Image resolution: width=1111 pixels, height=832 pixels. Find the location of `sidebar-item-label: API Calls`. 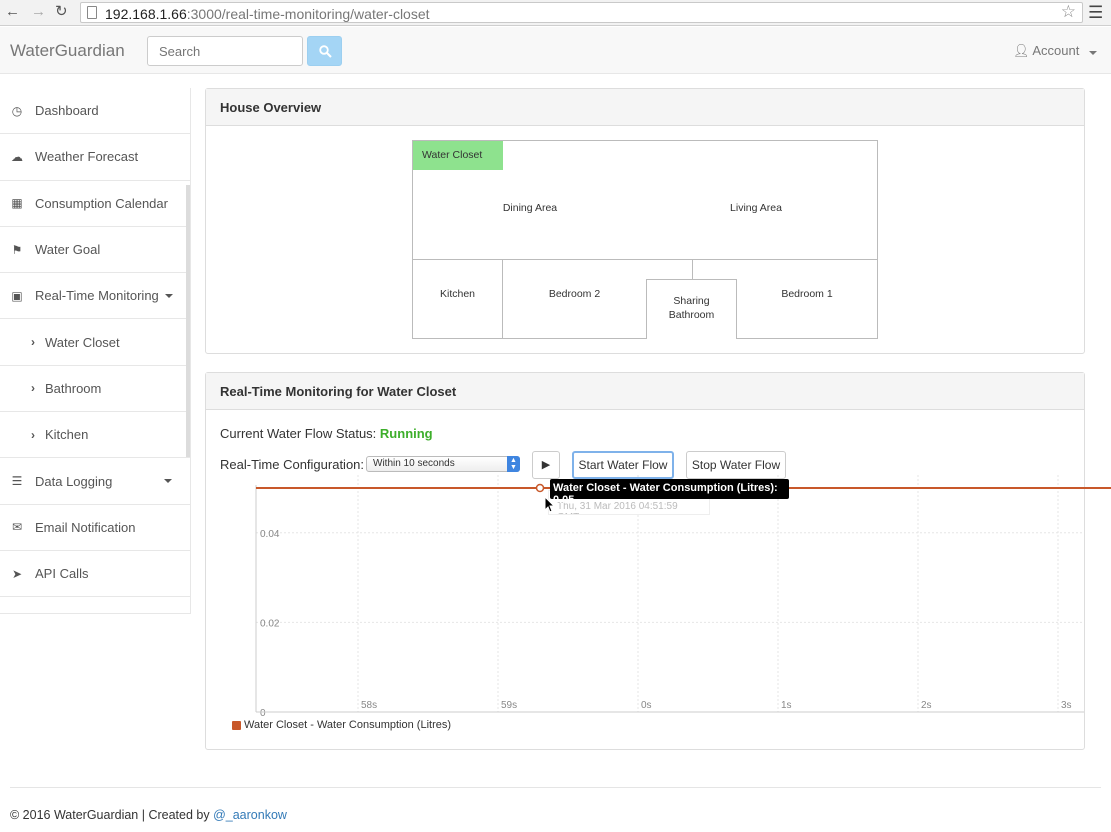

sidebar-item-label: API Calls is located at coordinates (62, 574).